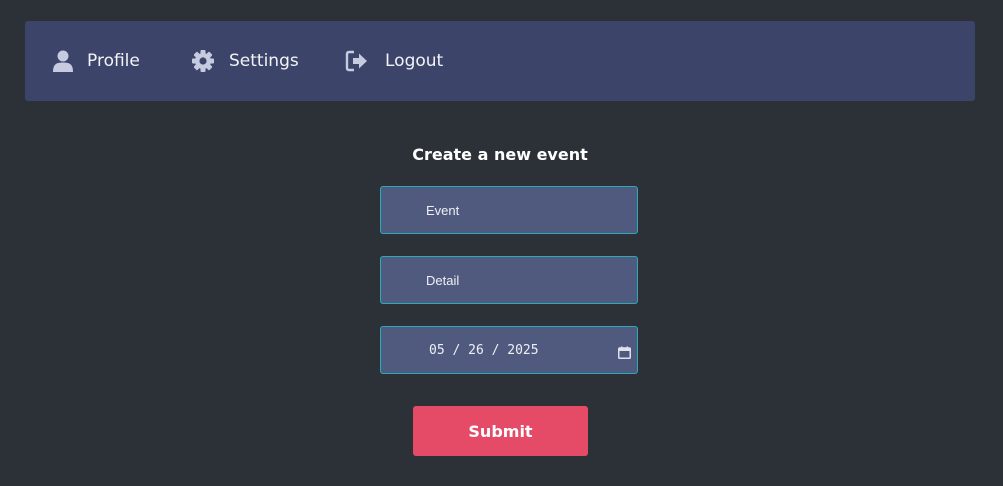  What do you see at coordinates (357, 61) in the screenshot?
I see `logout-icon` at bounding box center [357, 61].